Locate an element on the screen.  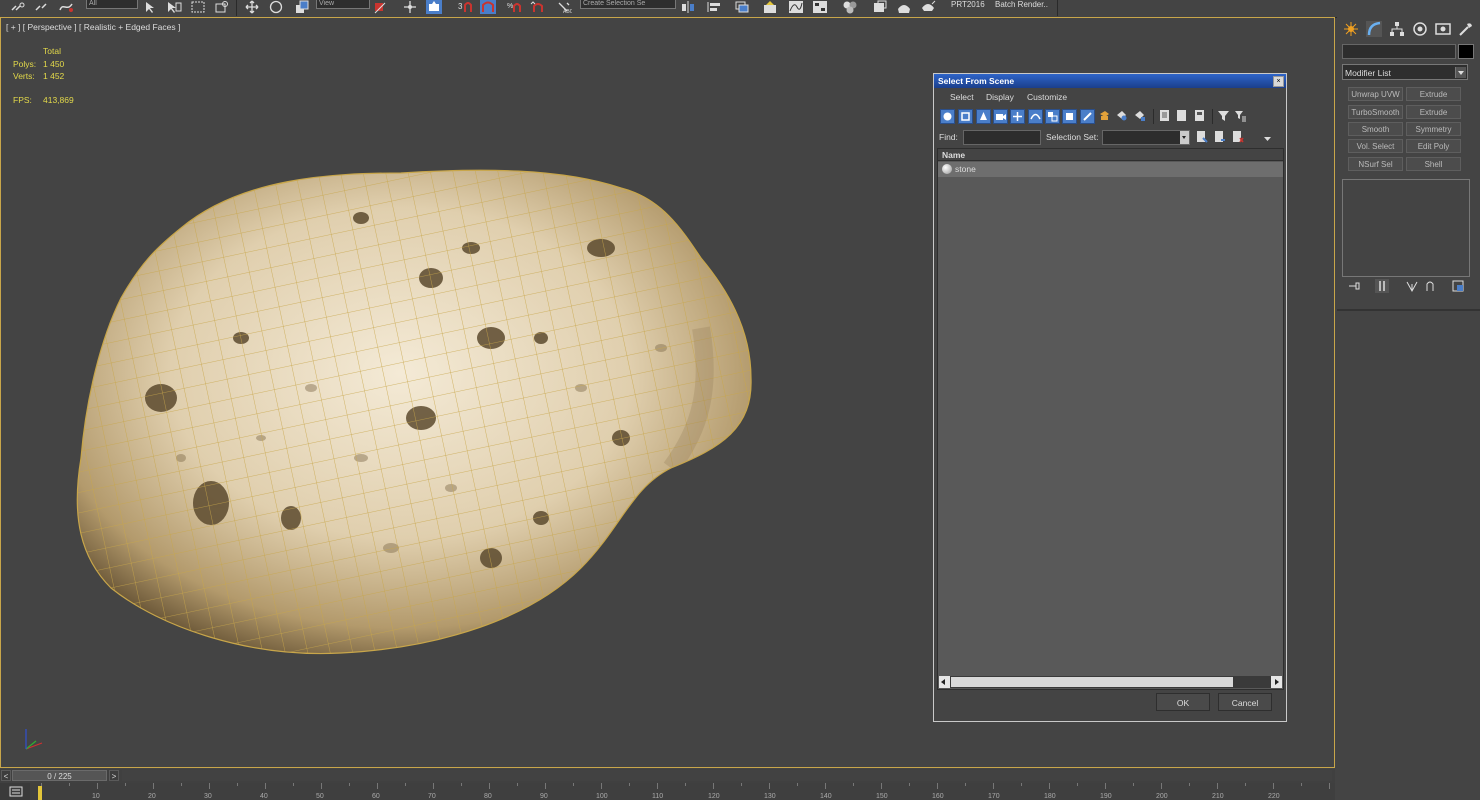
display-xrefs-icon is located at coordinates (1069, 116).